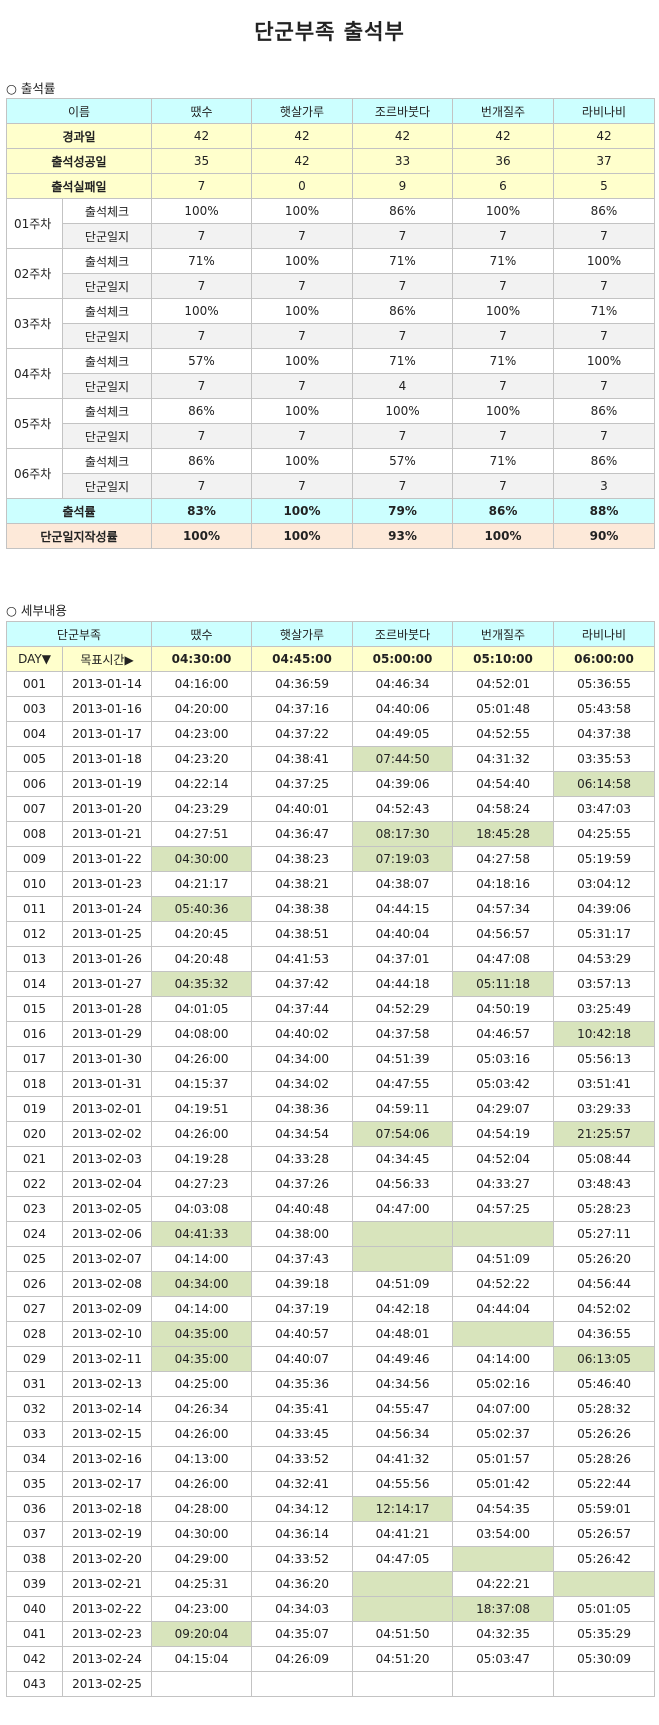  I want to click on date-cell: 2013-01-25, so click(107, 934).